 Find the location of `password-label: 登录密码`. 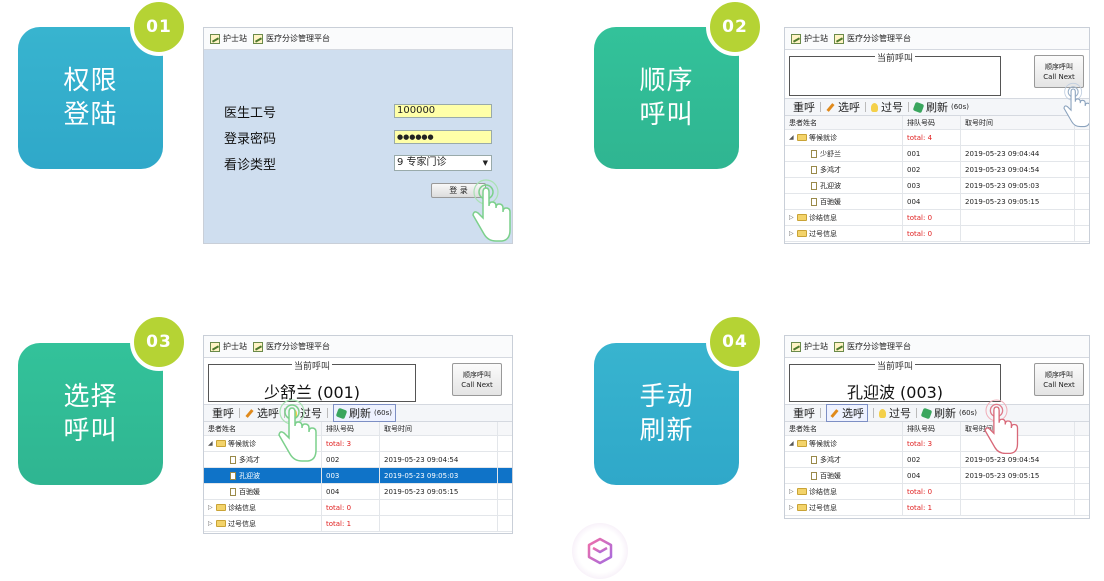

password-label: 登录密码 is located at coordinates (250, 139).